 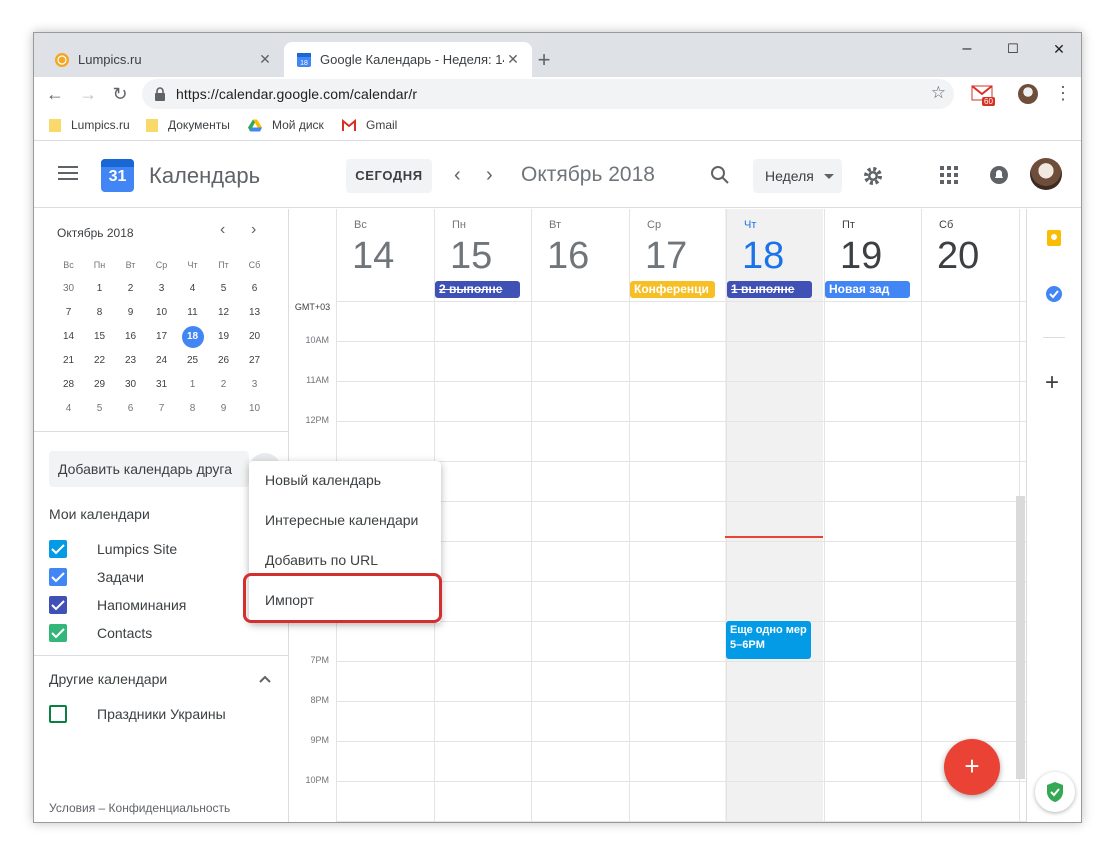 What do you see at coordinates (389, 176) in the screenshot?
I see `today-button: СЕГОДНЯ` at bounding box center [389, 176].